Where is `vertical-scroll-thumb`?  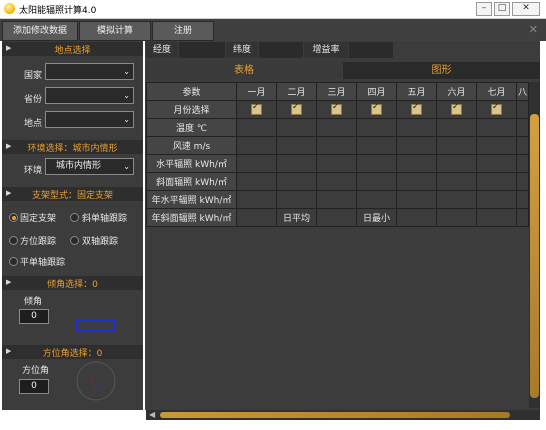 vertical-scroll-thumb is located at coordinates (534, 256).